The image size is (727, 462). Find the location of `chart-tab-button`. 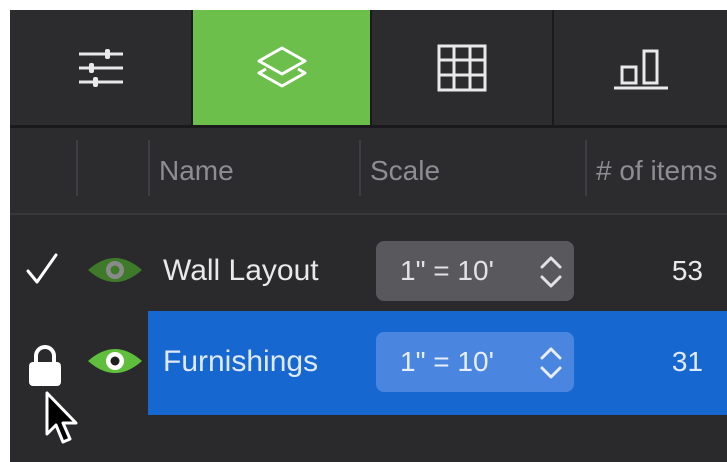

chart-tab-button is located at coordinates (640, 67).